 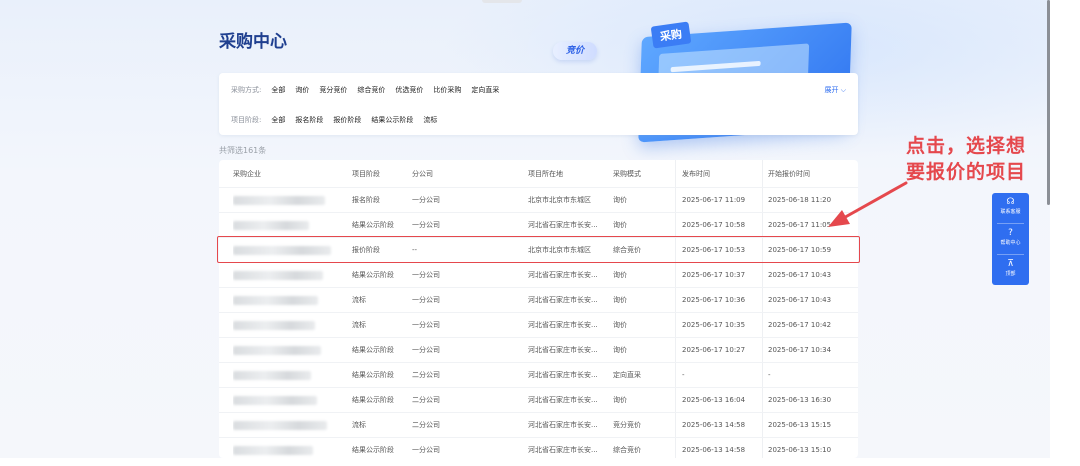 I want to click on filter-option: 优选竞价, so click(x=409, y=90).